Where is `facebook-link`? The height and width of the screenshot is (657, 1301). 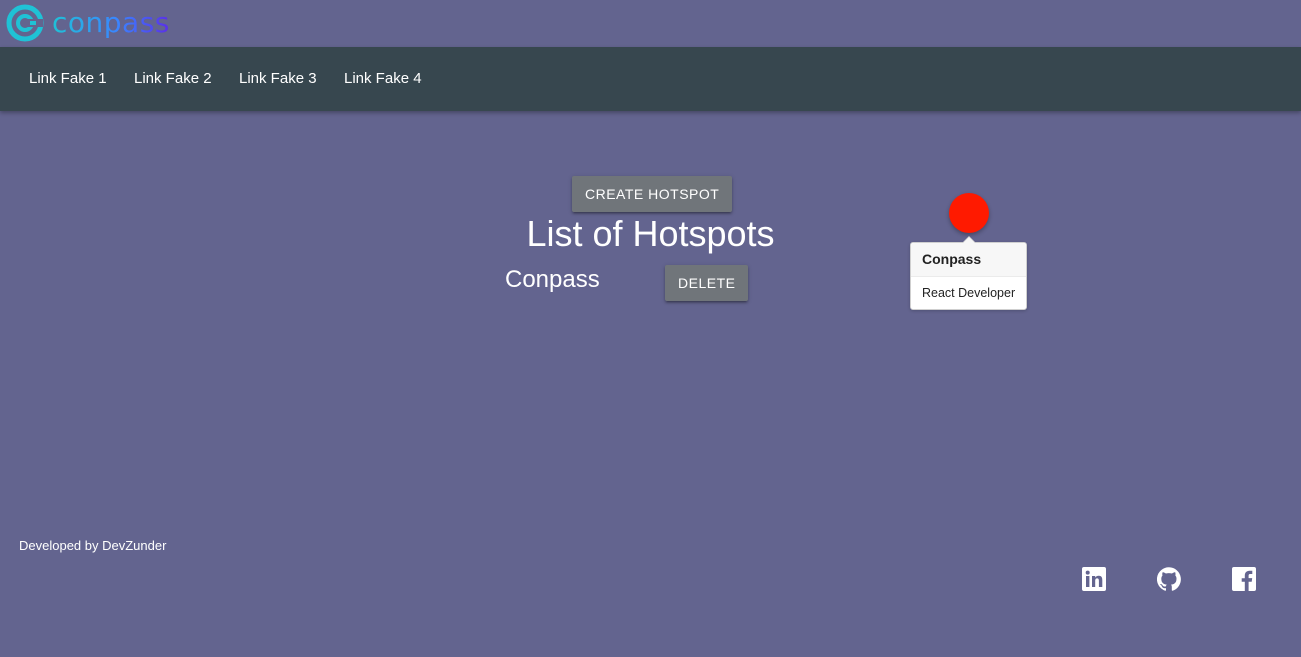
facebook-link is located at coordinates (1244, 579).